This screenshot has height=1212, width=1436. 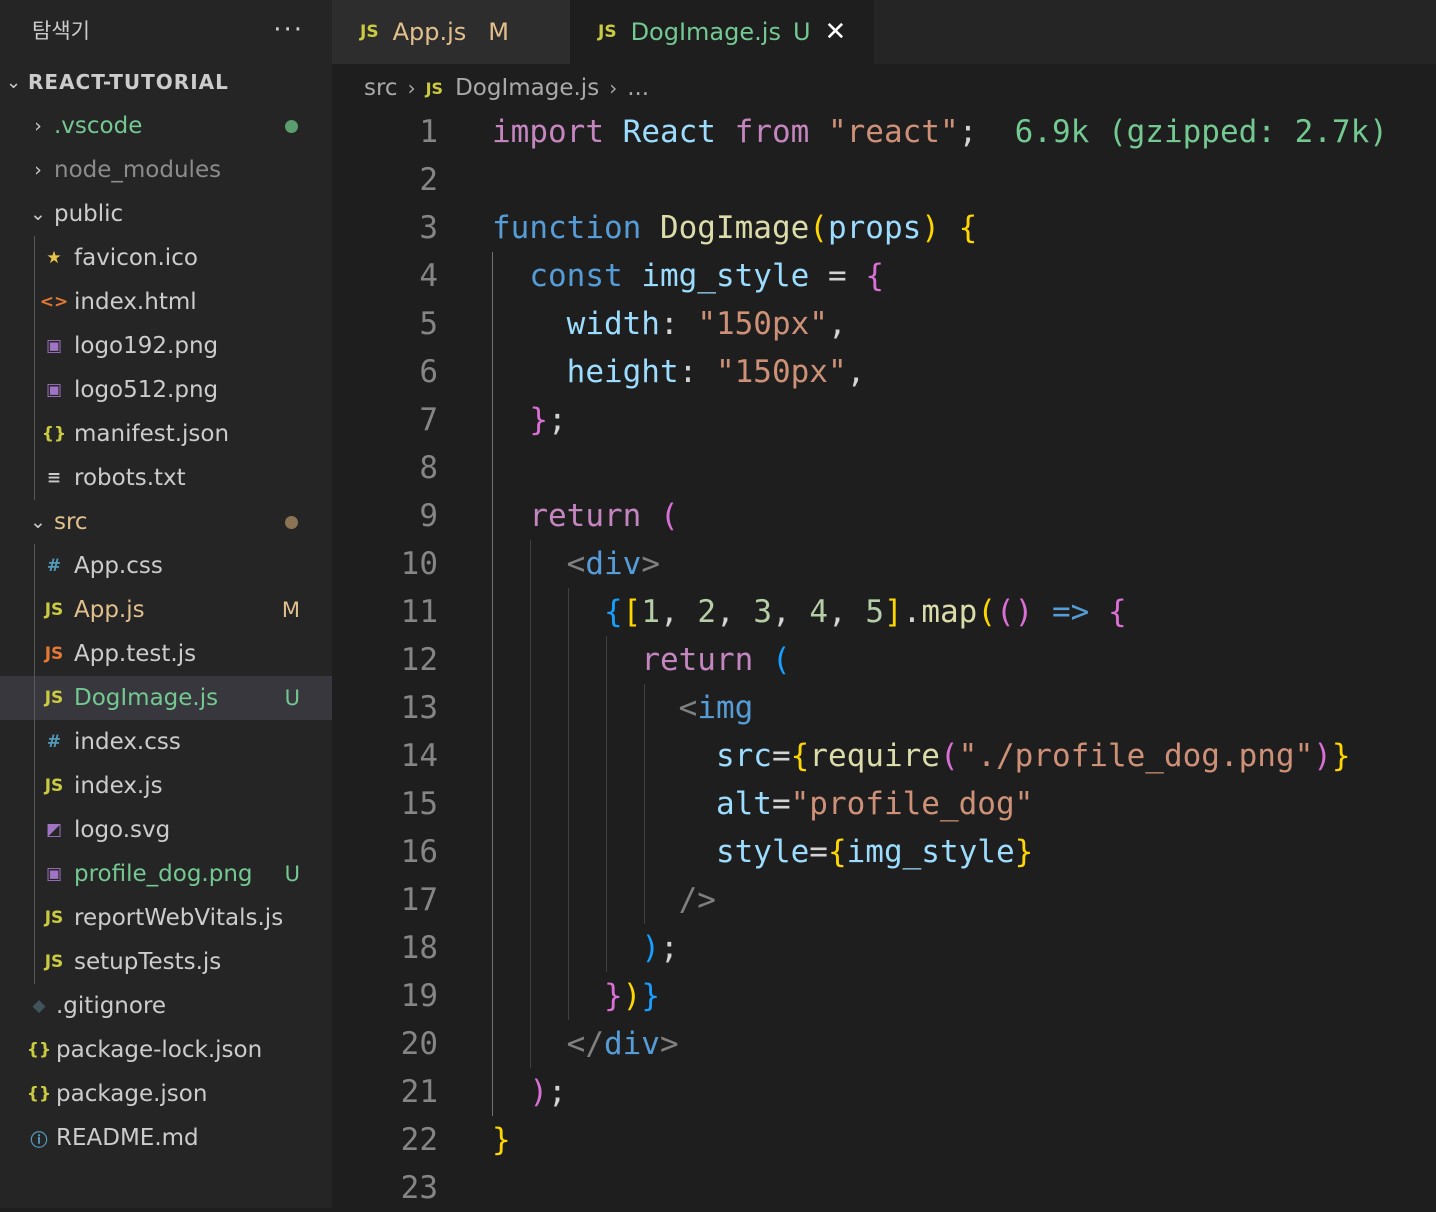 What do you see at coordinates (527, 88) in the screenshot?
I see `breadcrumb-file: DogImage.js` at bounding box center [527, 88].